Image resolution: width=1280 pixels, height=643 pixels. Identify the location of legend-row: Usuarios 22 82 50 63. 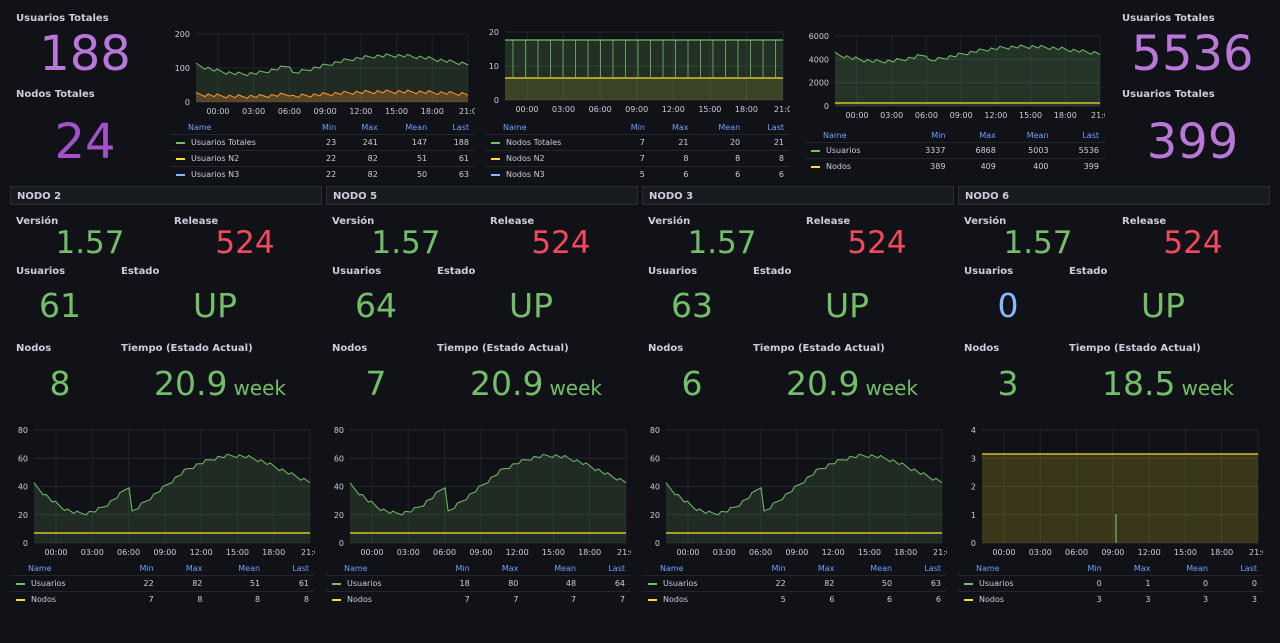
(794, 583).